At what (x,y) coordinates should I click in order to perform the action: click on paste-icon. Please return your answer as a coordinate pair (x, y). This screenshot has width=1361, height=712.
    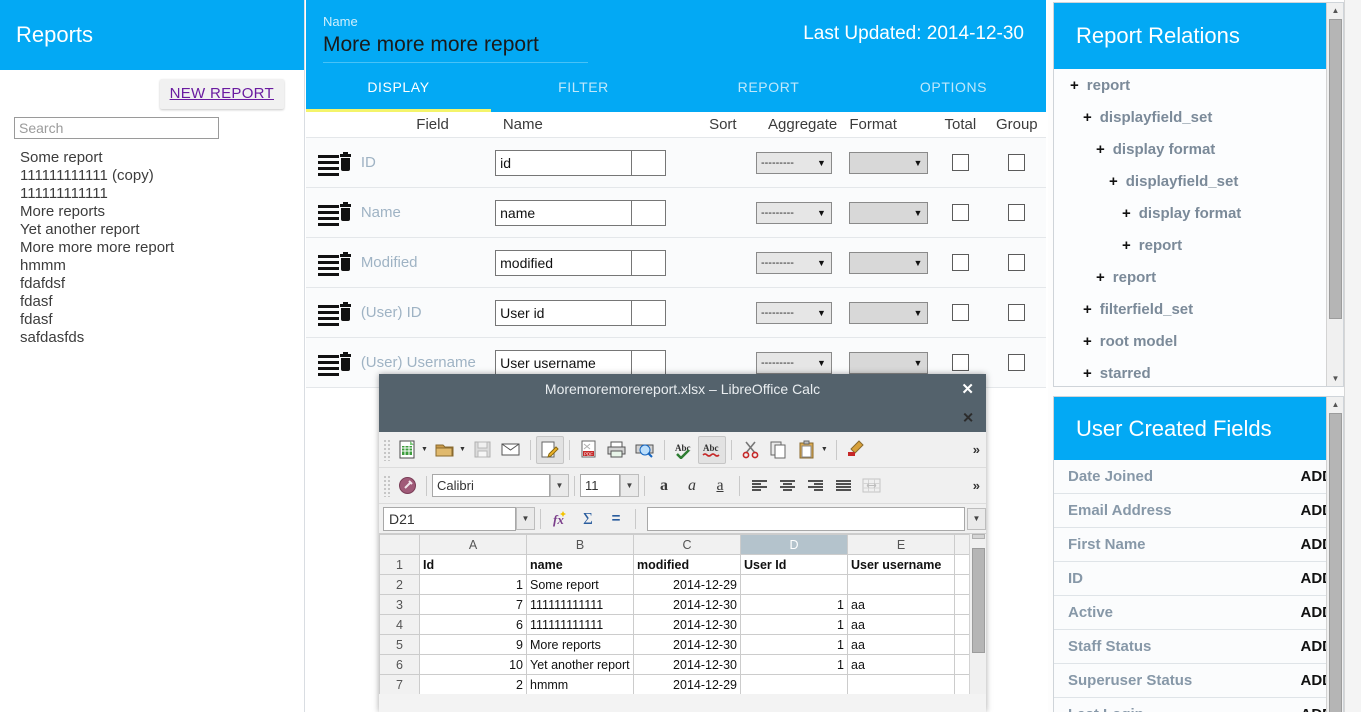
    Looking at the image, I should click on (807, 450).